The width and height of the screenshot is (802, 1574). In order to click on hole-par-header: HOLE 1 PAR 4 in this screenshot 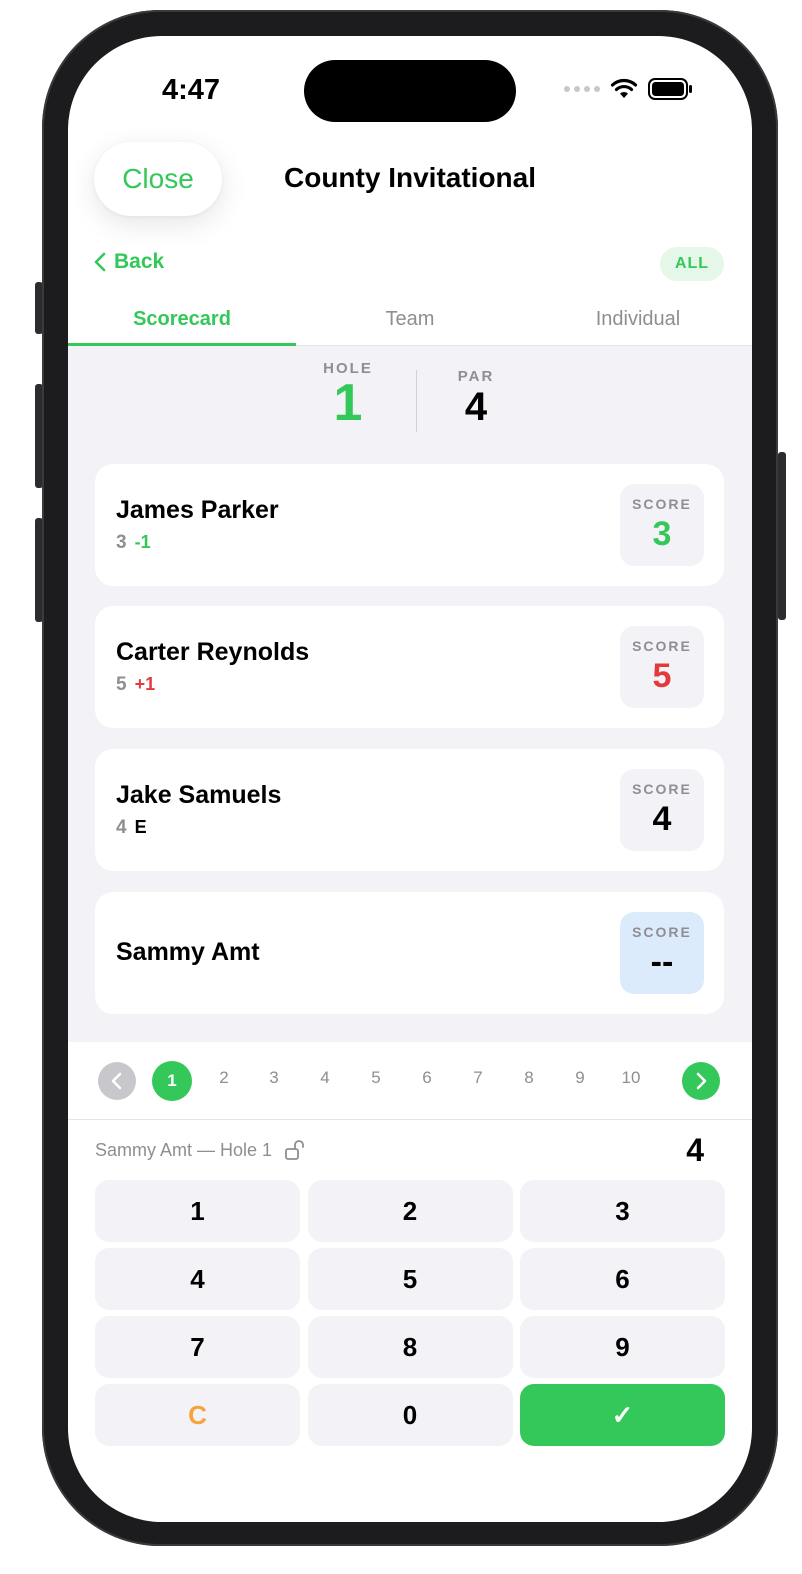, I will do `click(410, 406)`.